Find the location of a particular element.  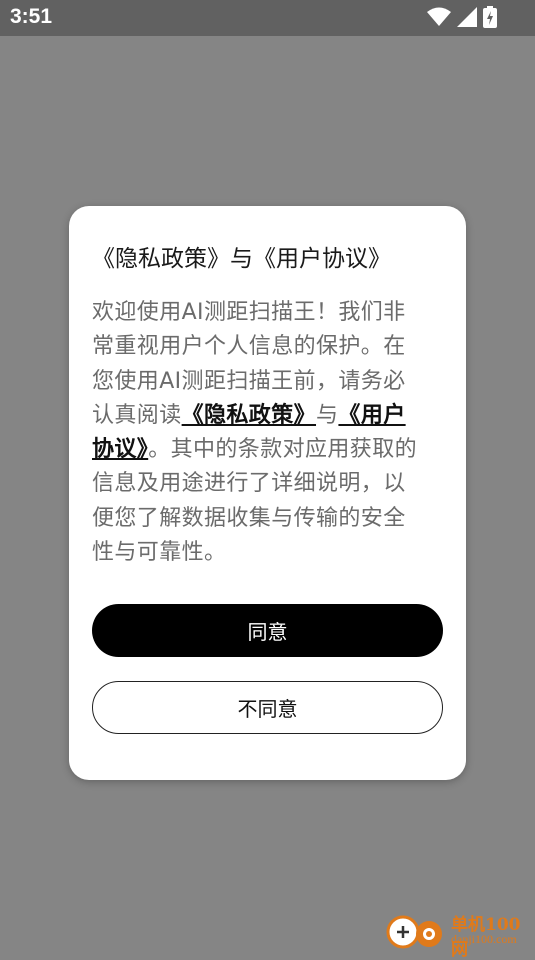

privacy-policy-link: 《隐私政策》 is located at coordinates (249, 415).